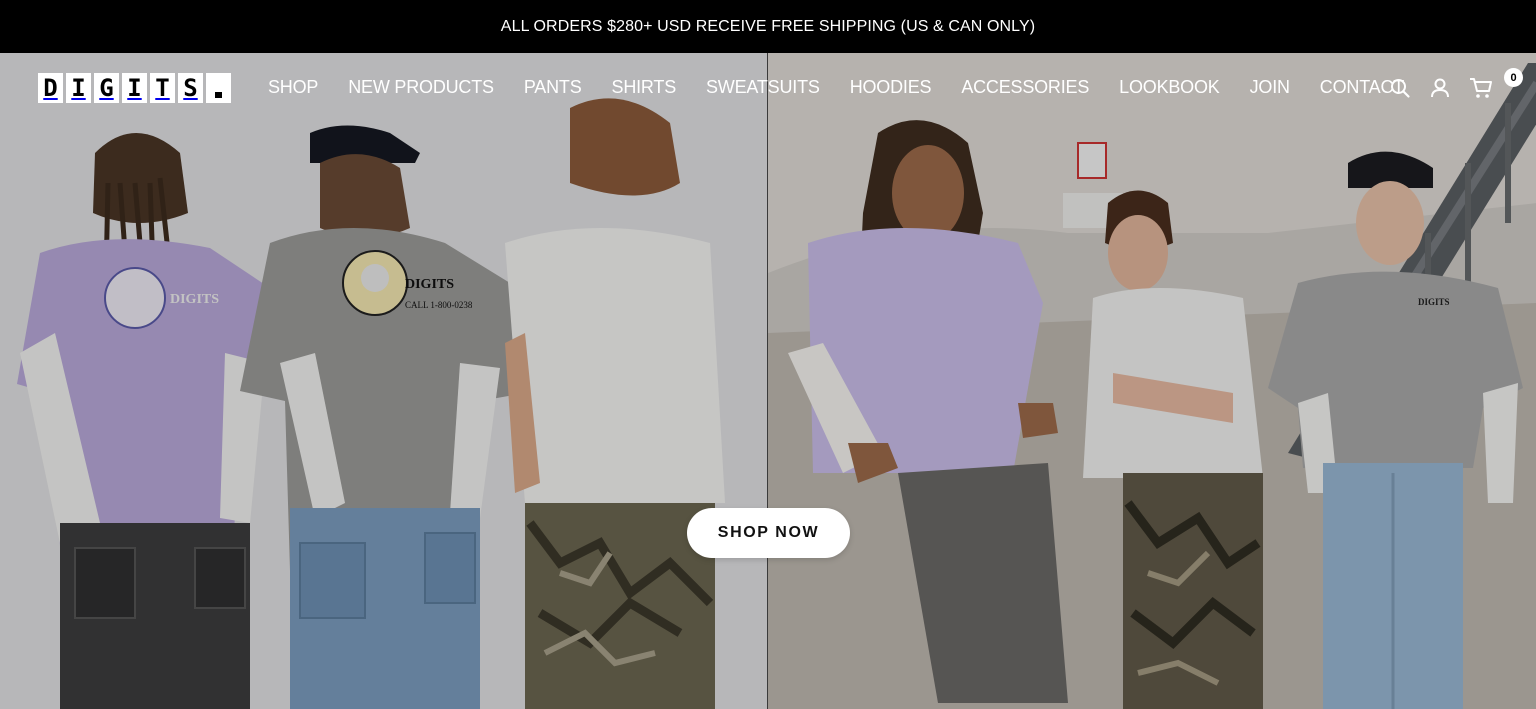 The height and width of the screenshot is (709, 1536). Describe the element at coordinates (50, 88) in the screenshot. I see `logo-letter: D` at that location.